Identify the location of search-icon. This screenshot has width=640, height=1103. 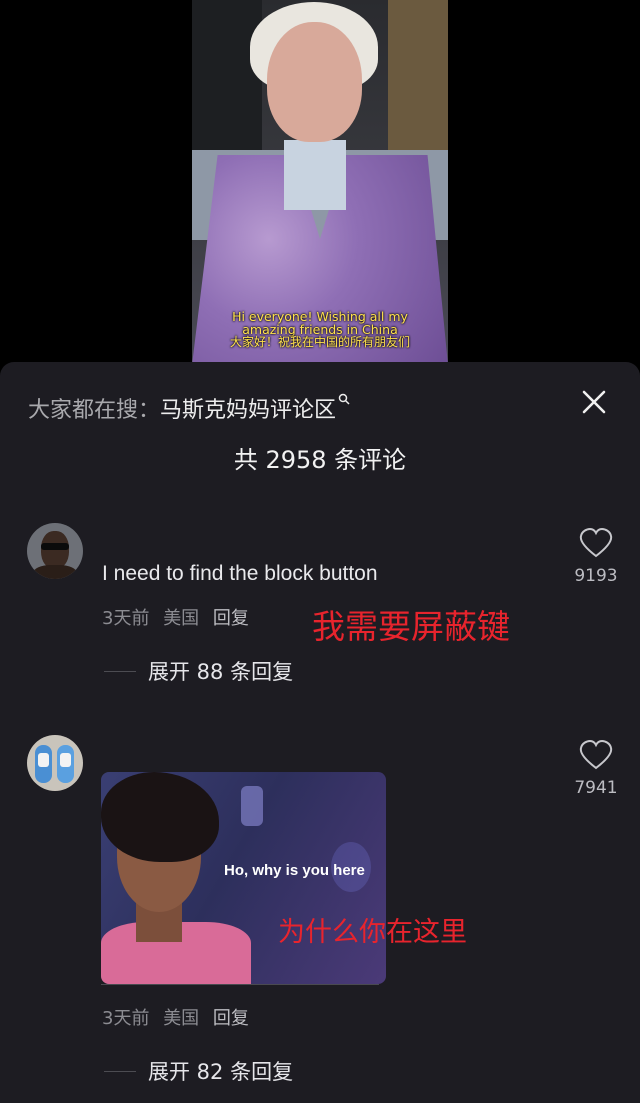
(344, 401).